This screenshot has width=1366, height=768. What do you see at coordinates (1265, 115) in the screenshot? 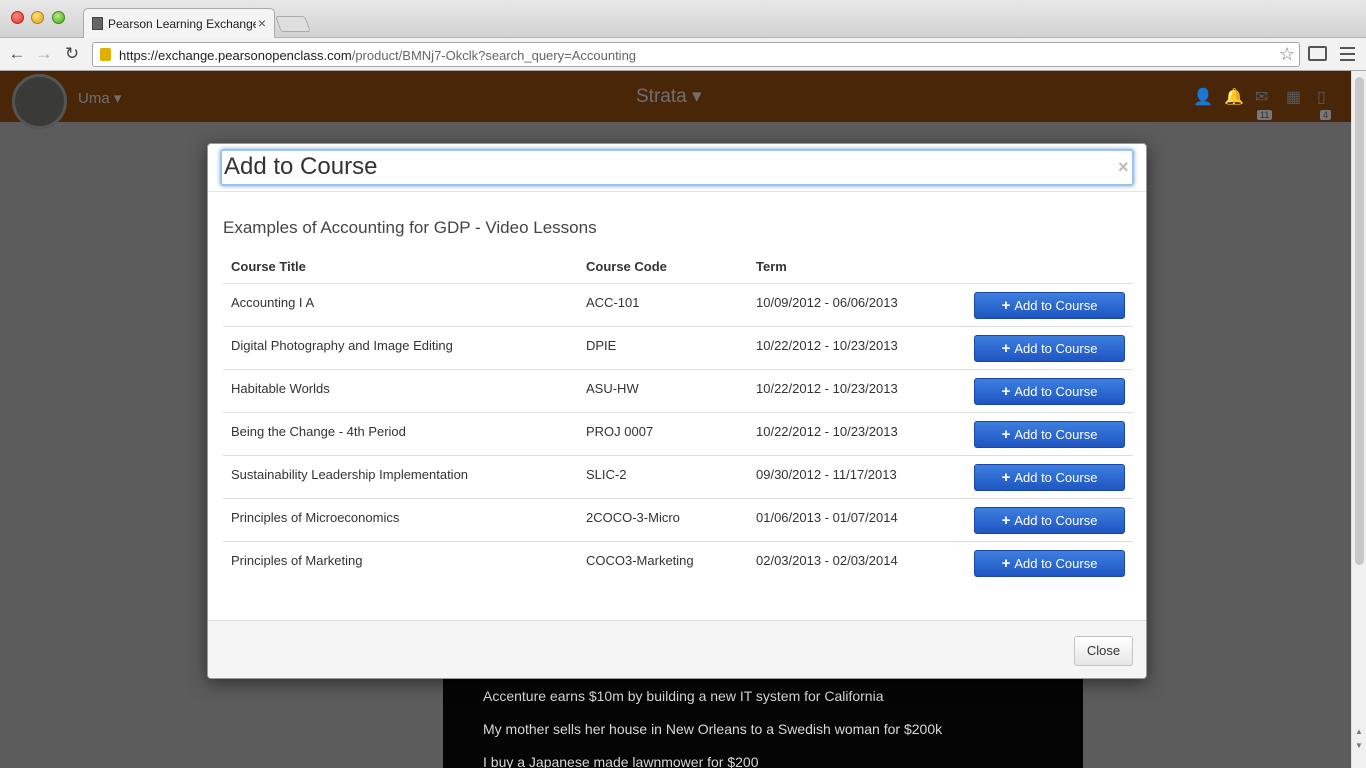
I see `mail-count-badge: 11` at bounding box center [1265, 115].